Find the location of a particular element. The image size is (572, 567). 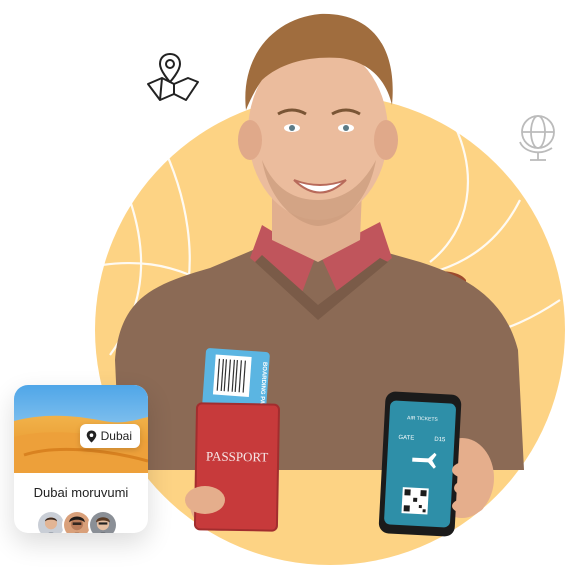

location-pin-icon is located at coordinates (91, 436).